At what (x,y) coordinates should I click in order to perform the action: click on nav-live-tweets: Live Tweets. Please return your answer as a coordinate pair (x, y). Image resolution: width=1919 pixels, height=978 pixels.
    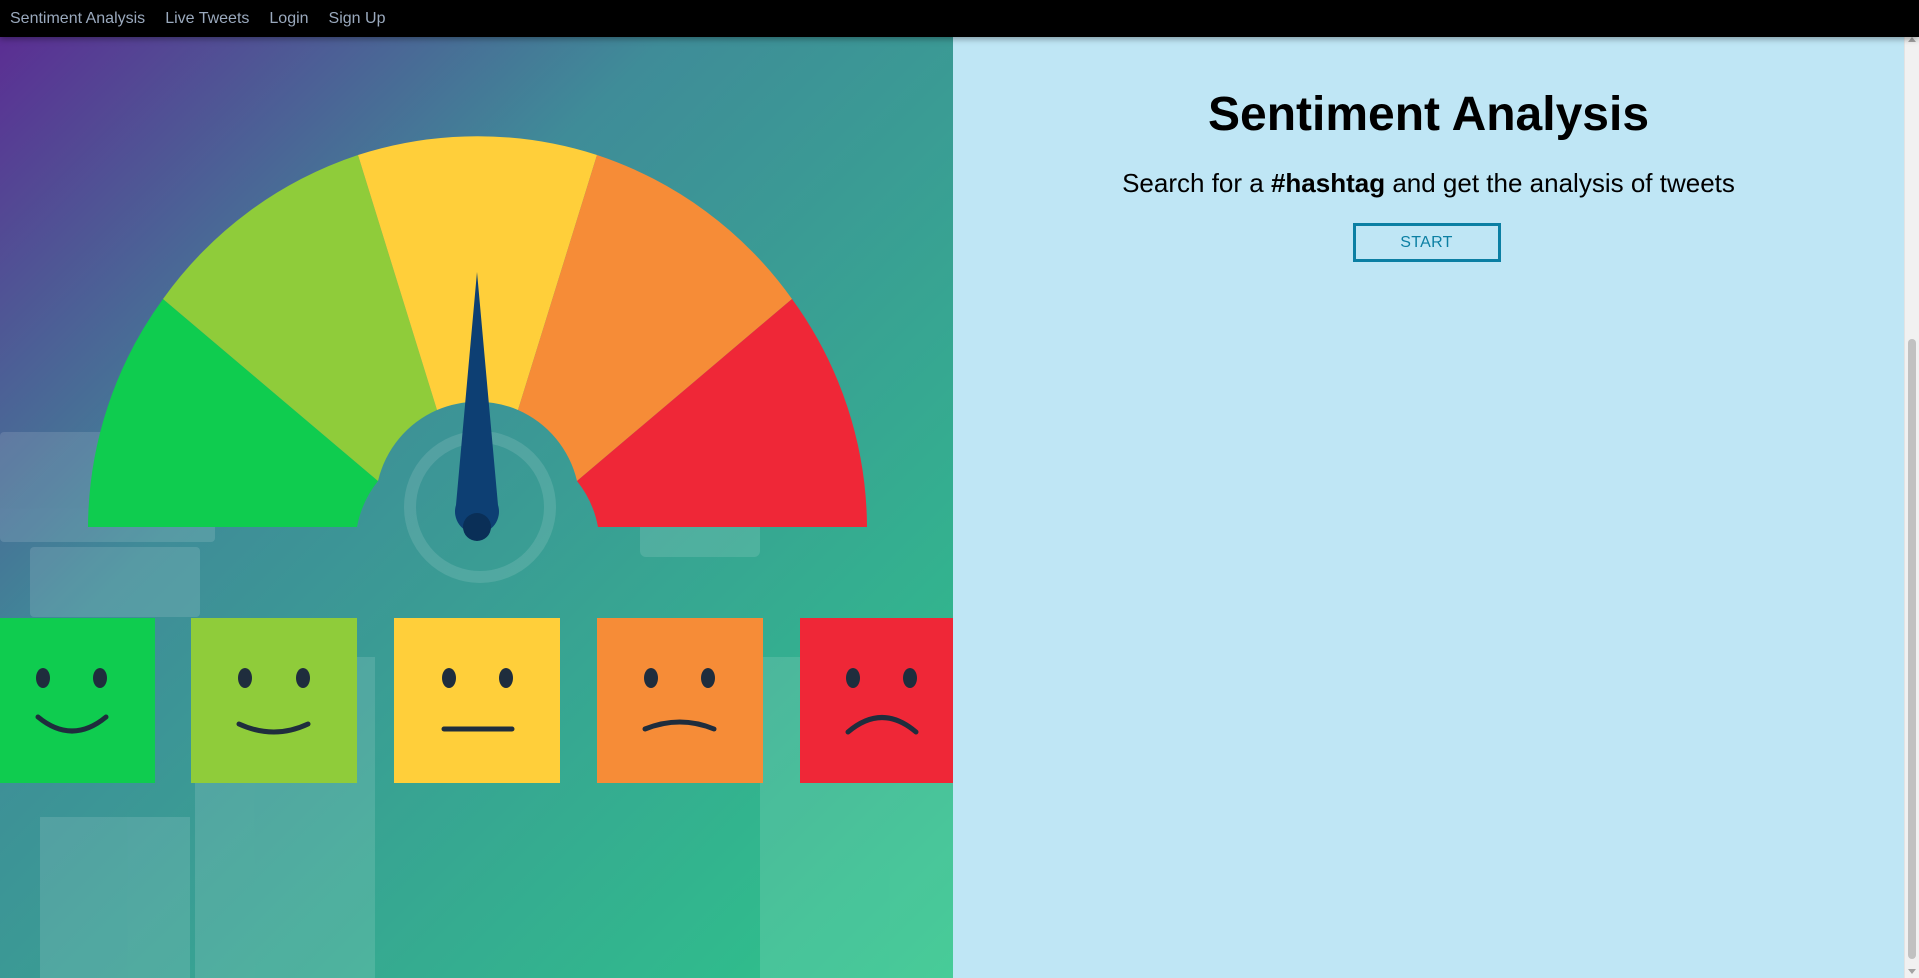
    Looking at the image, I should click on (207, 19).